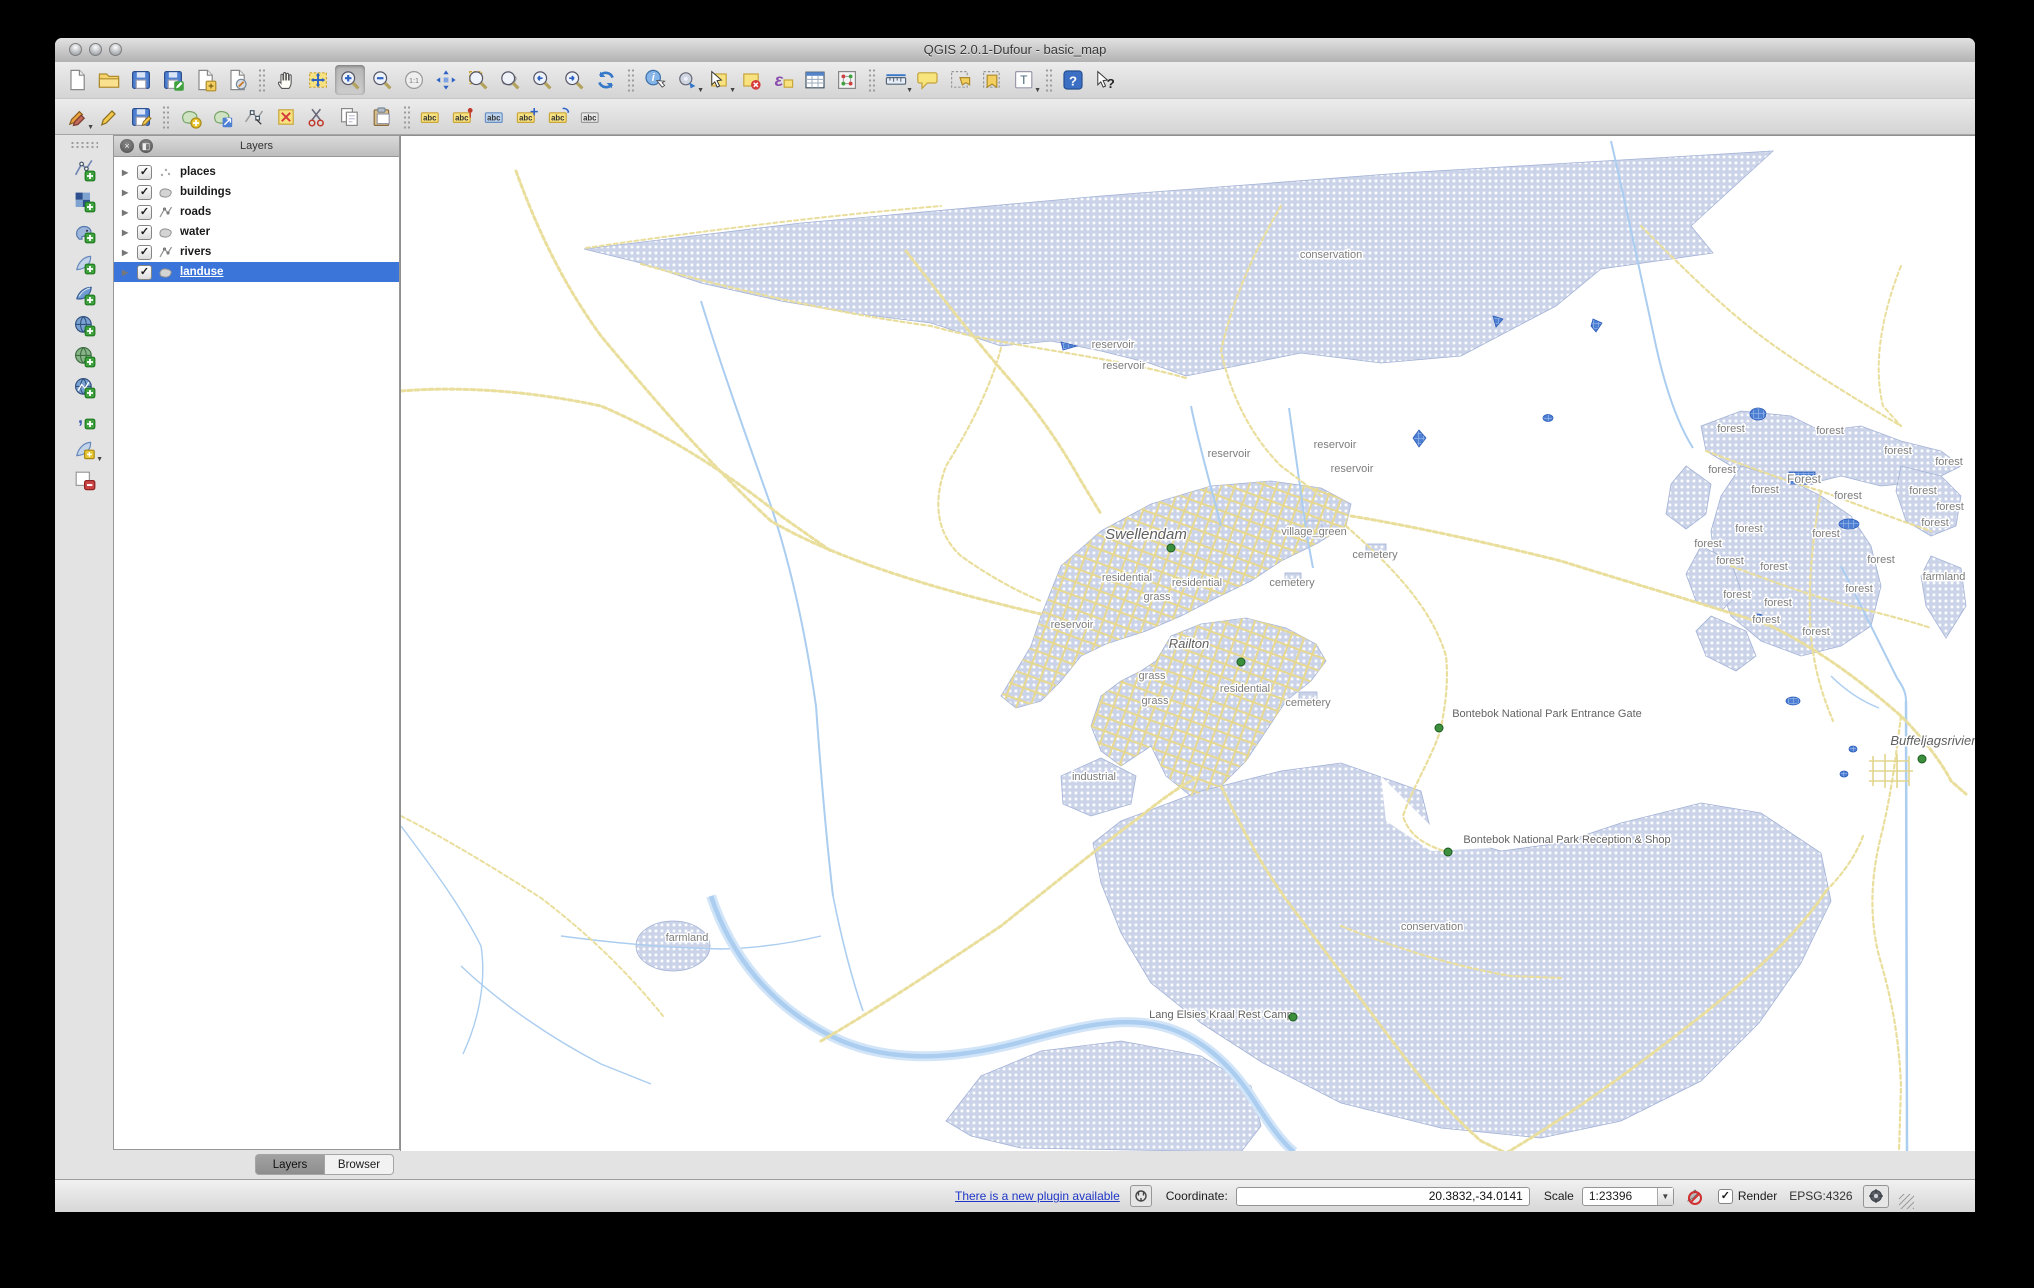  What do you see at coordinates (1693, 1196) in the screenshot?
I see `stop-render-icon` at bounding box center [1693, 1196].